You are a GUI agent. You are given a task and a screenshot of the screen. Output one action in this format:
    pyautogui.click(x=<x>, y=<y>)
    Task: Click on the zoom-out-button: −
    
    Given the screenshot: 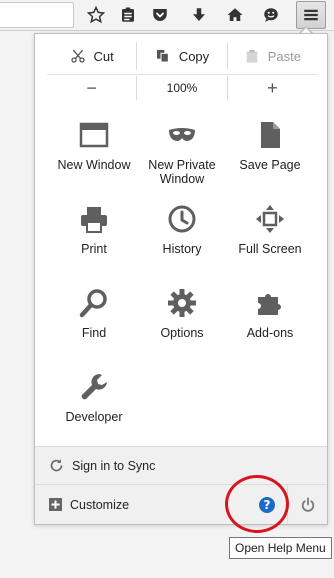 What is the action you would take?
    pyautogui.click(x=91, y=88)
    